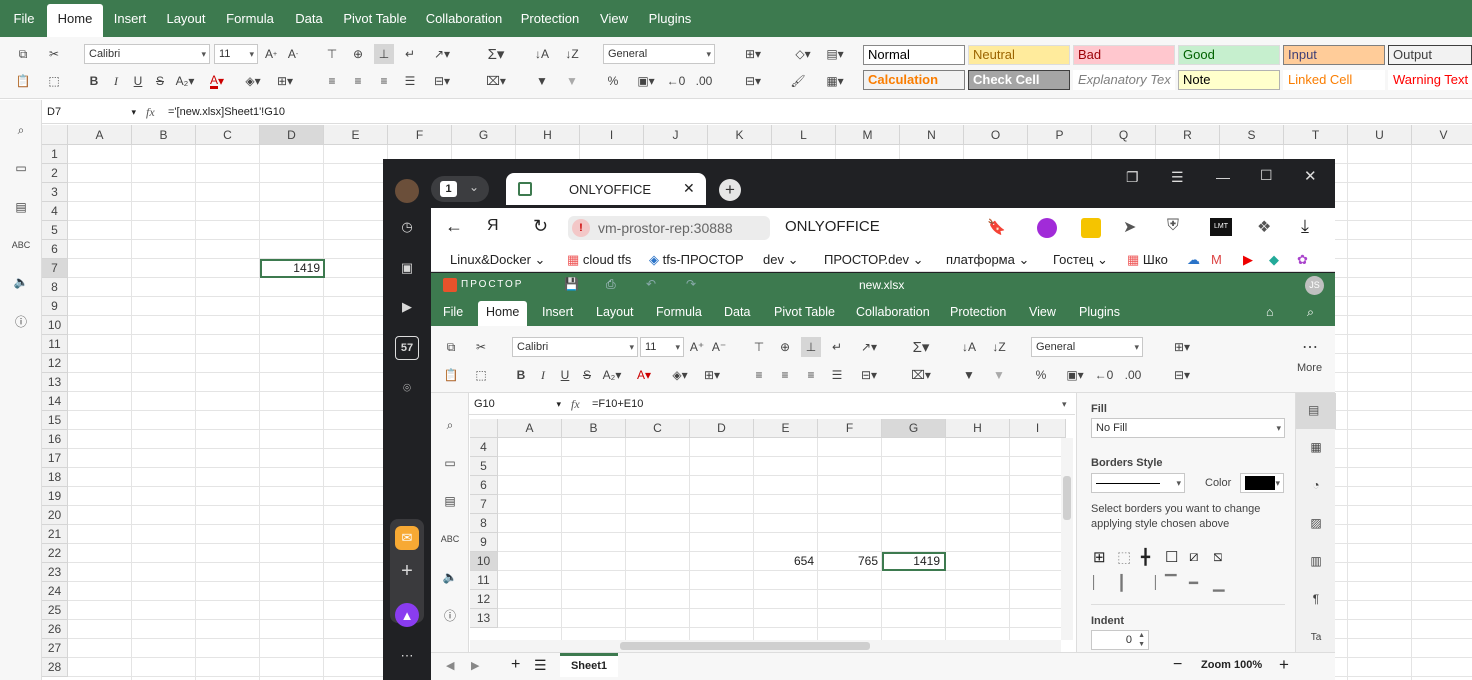 The width and height of the screenshot is (1472, 680). What do you see at coordinates (55, 287) in the screenshot?
I see `row-header-8: 8` at bounding box center [55, 287].